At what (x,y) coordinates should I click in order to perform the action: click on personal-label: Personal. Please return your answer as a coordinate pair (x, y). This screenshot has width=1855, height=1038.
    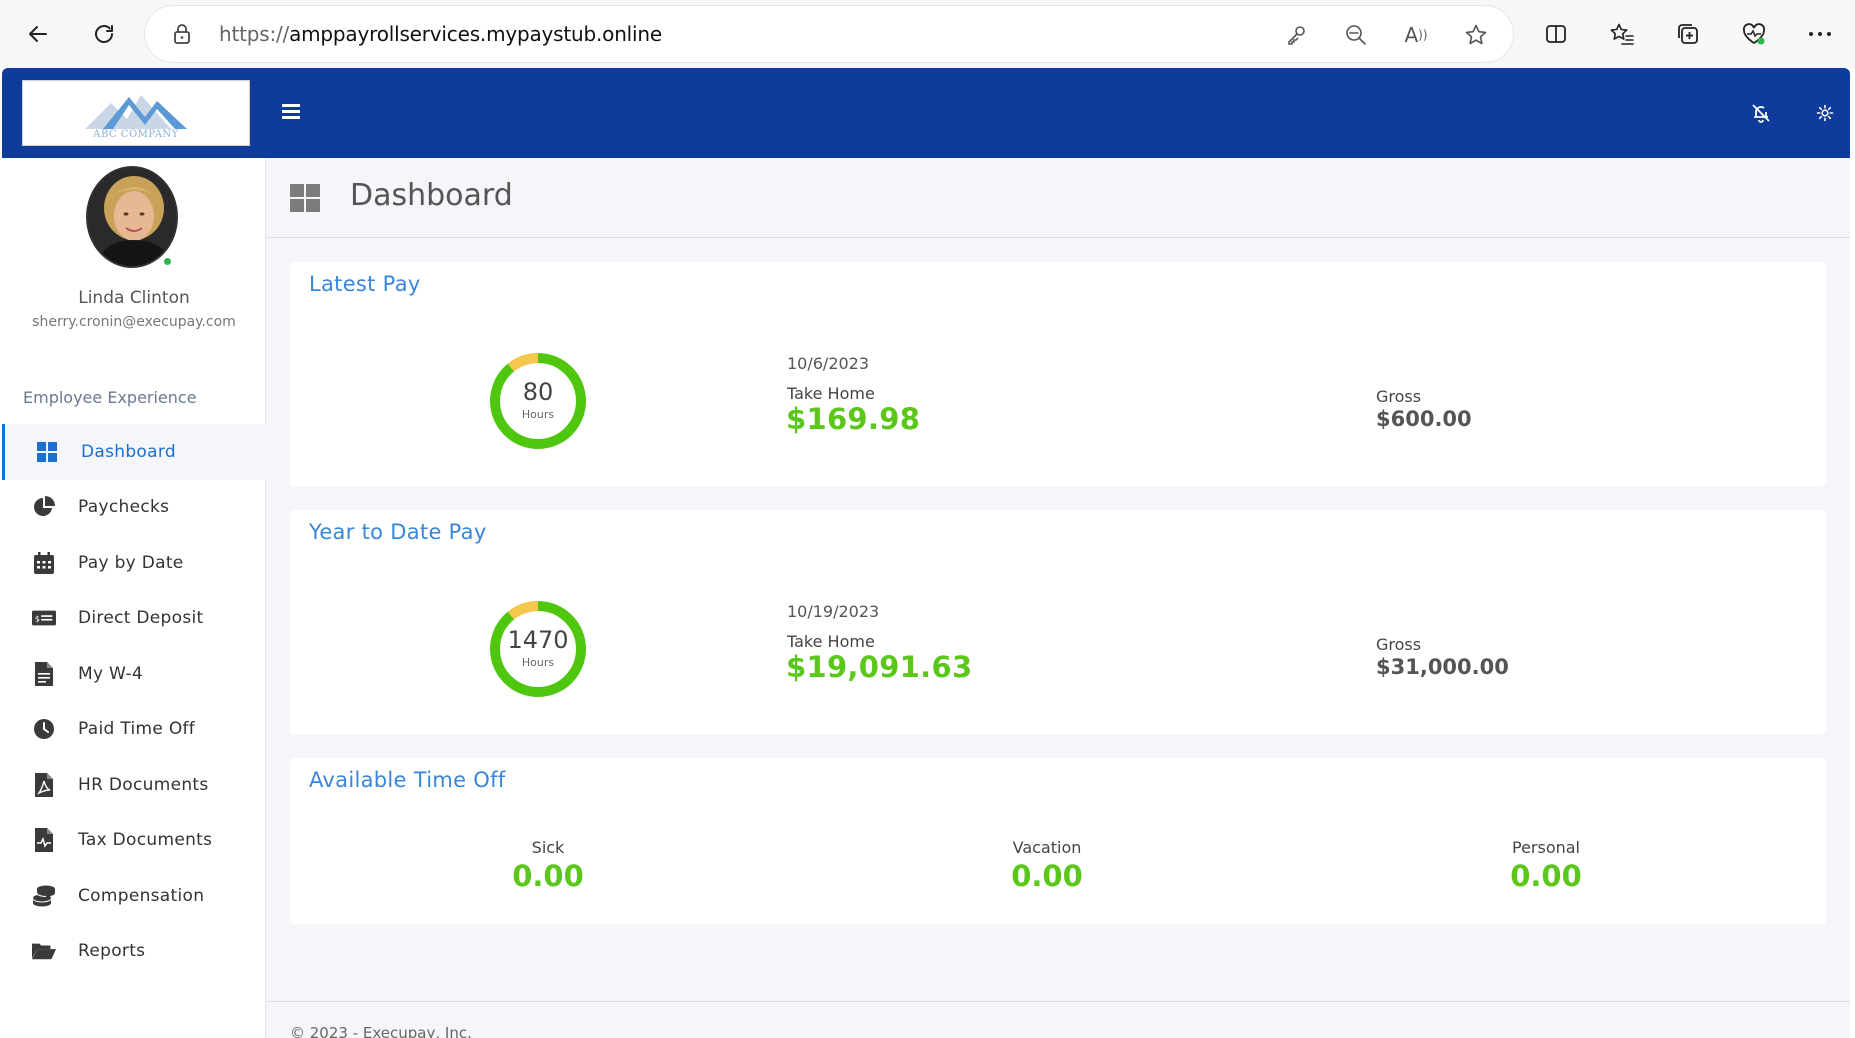
    Looking at the image, I should click on (1545, 847).